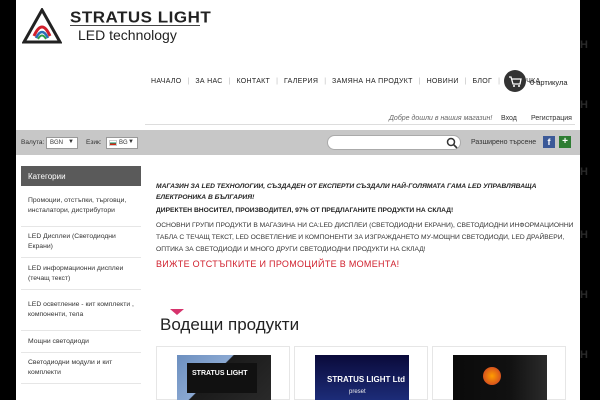  I want to click on brand-divider, so click(135, 25).